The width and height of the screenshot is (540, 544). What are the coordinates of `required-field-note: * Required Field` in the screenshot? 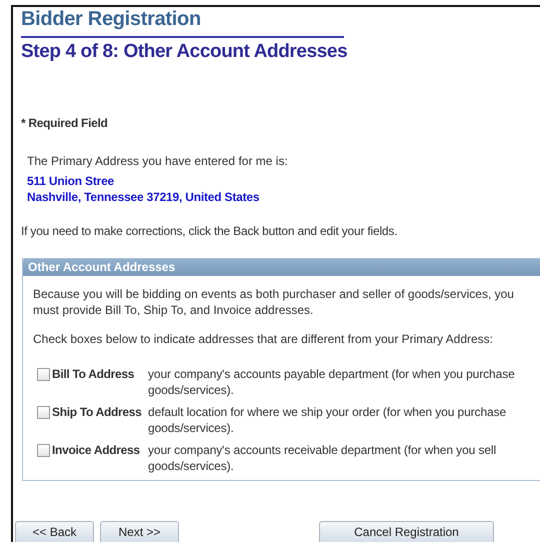 It's located at (65, 123).